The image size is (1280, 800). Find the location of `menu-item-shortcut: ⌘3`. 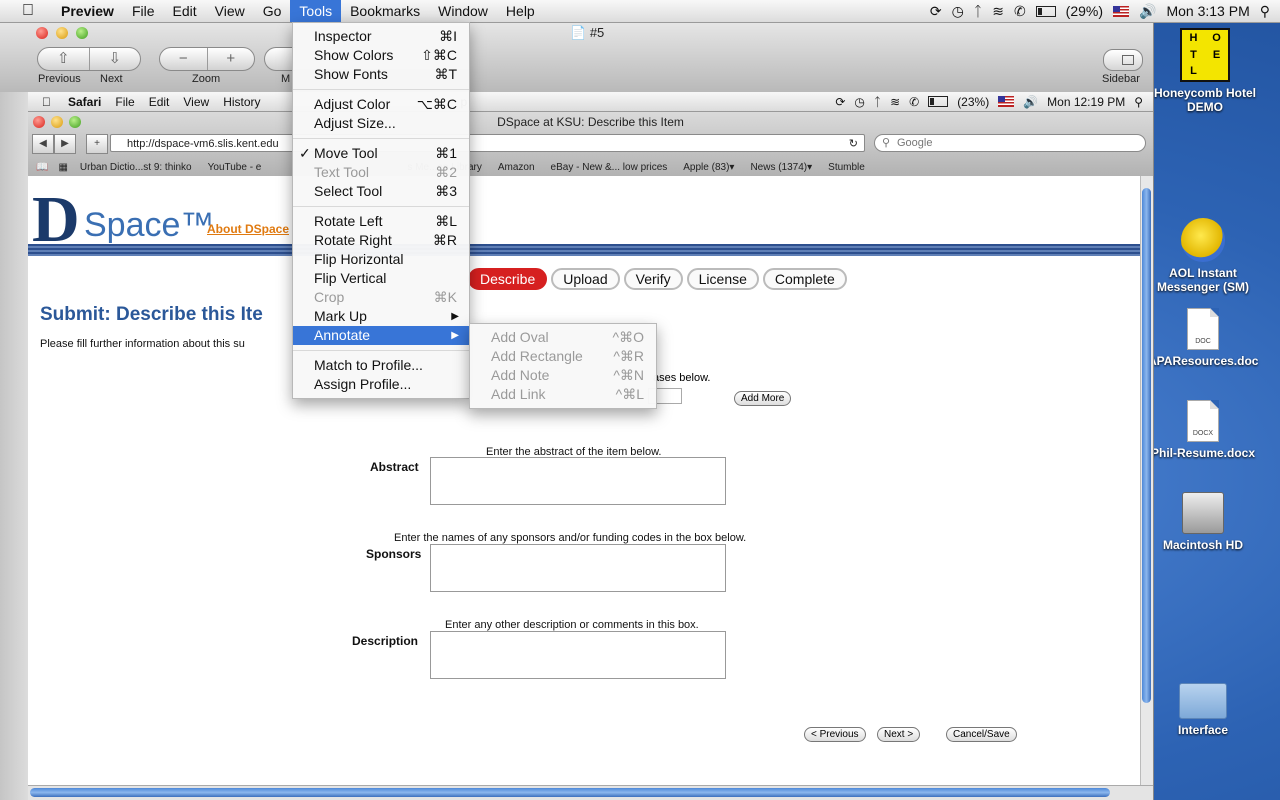

menu-item-shortcut: ⌘3 is located at coordinates (446, 191).